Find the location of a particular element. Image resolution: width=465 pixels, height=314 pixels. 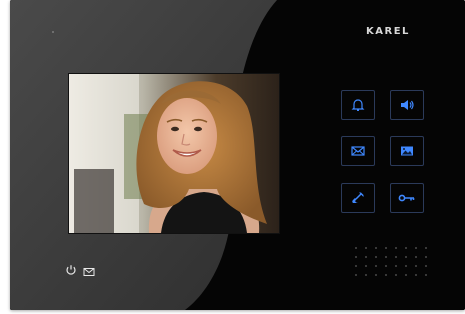

bell-icon is located at coordinates (358, 105).